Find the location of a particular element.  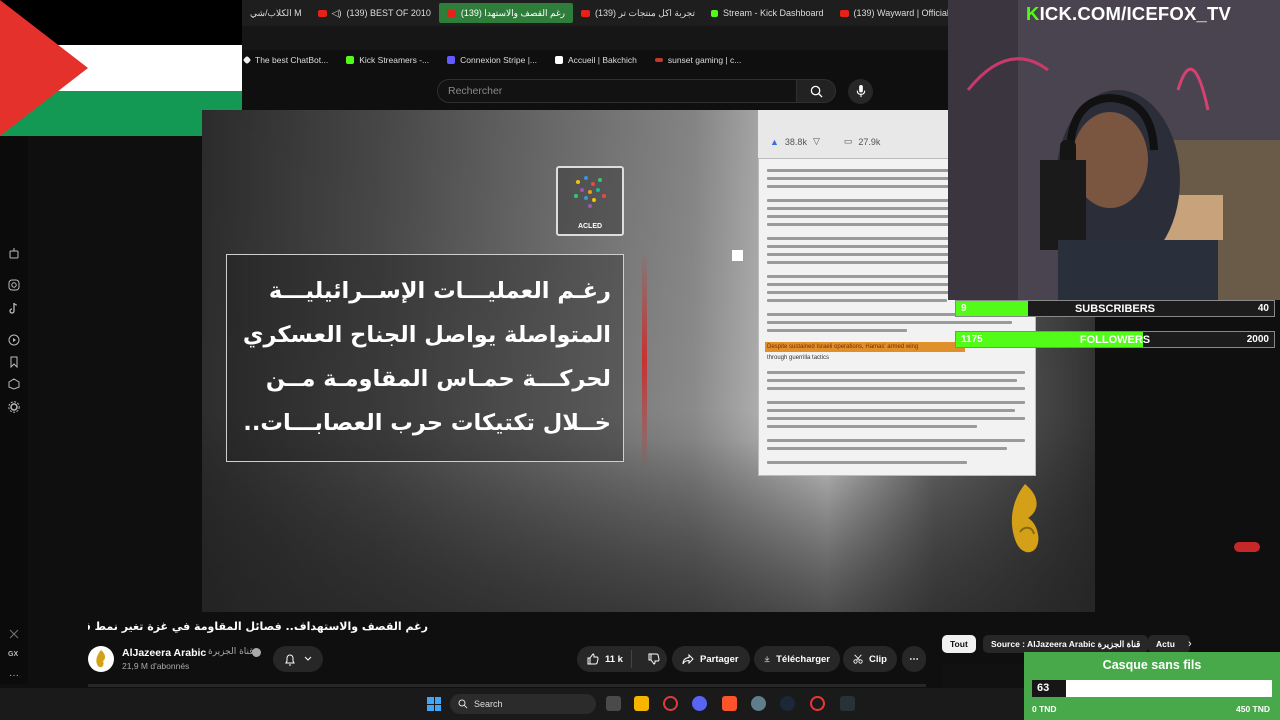

kick-channel-brand: KICK.COM/ICEFOX_TV is located at coordinates (1128, 14).